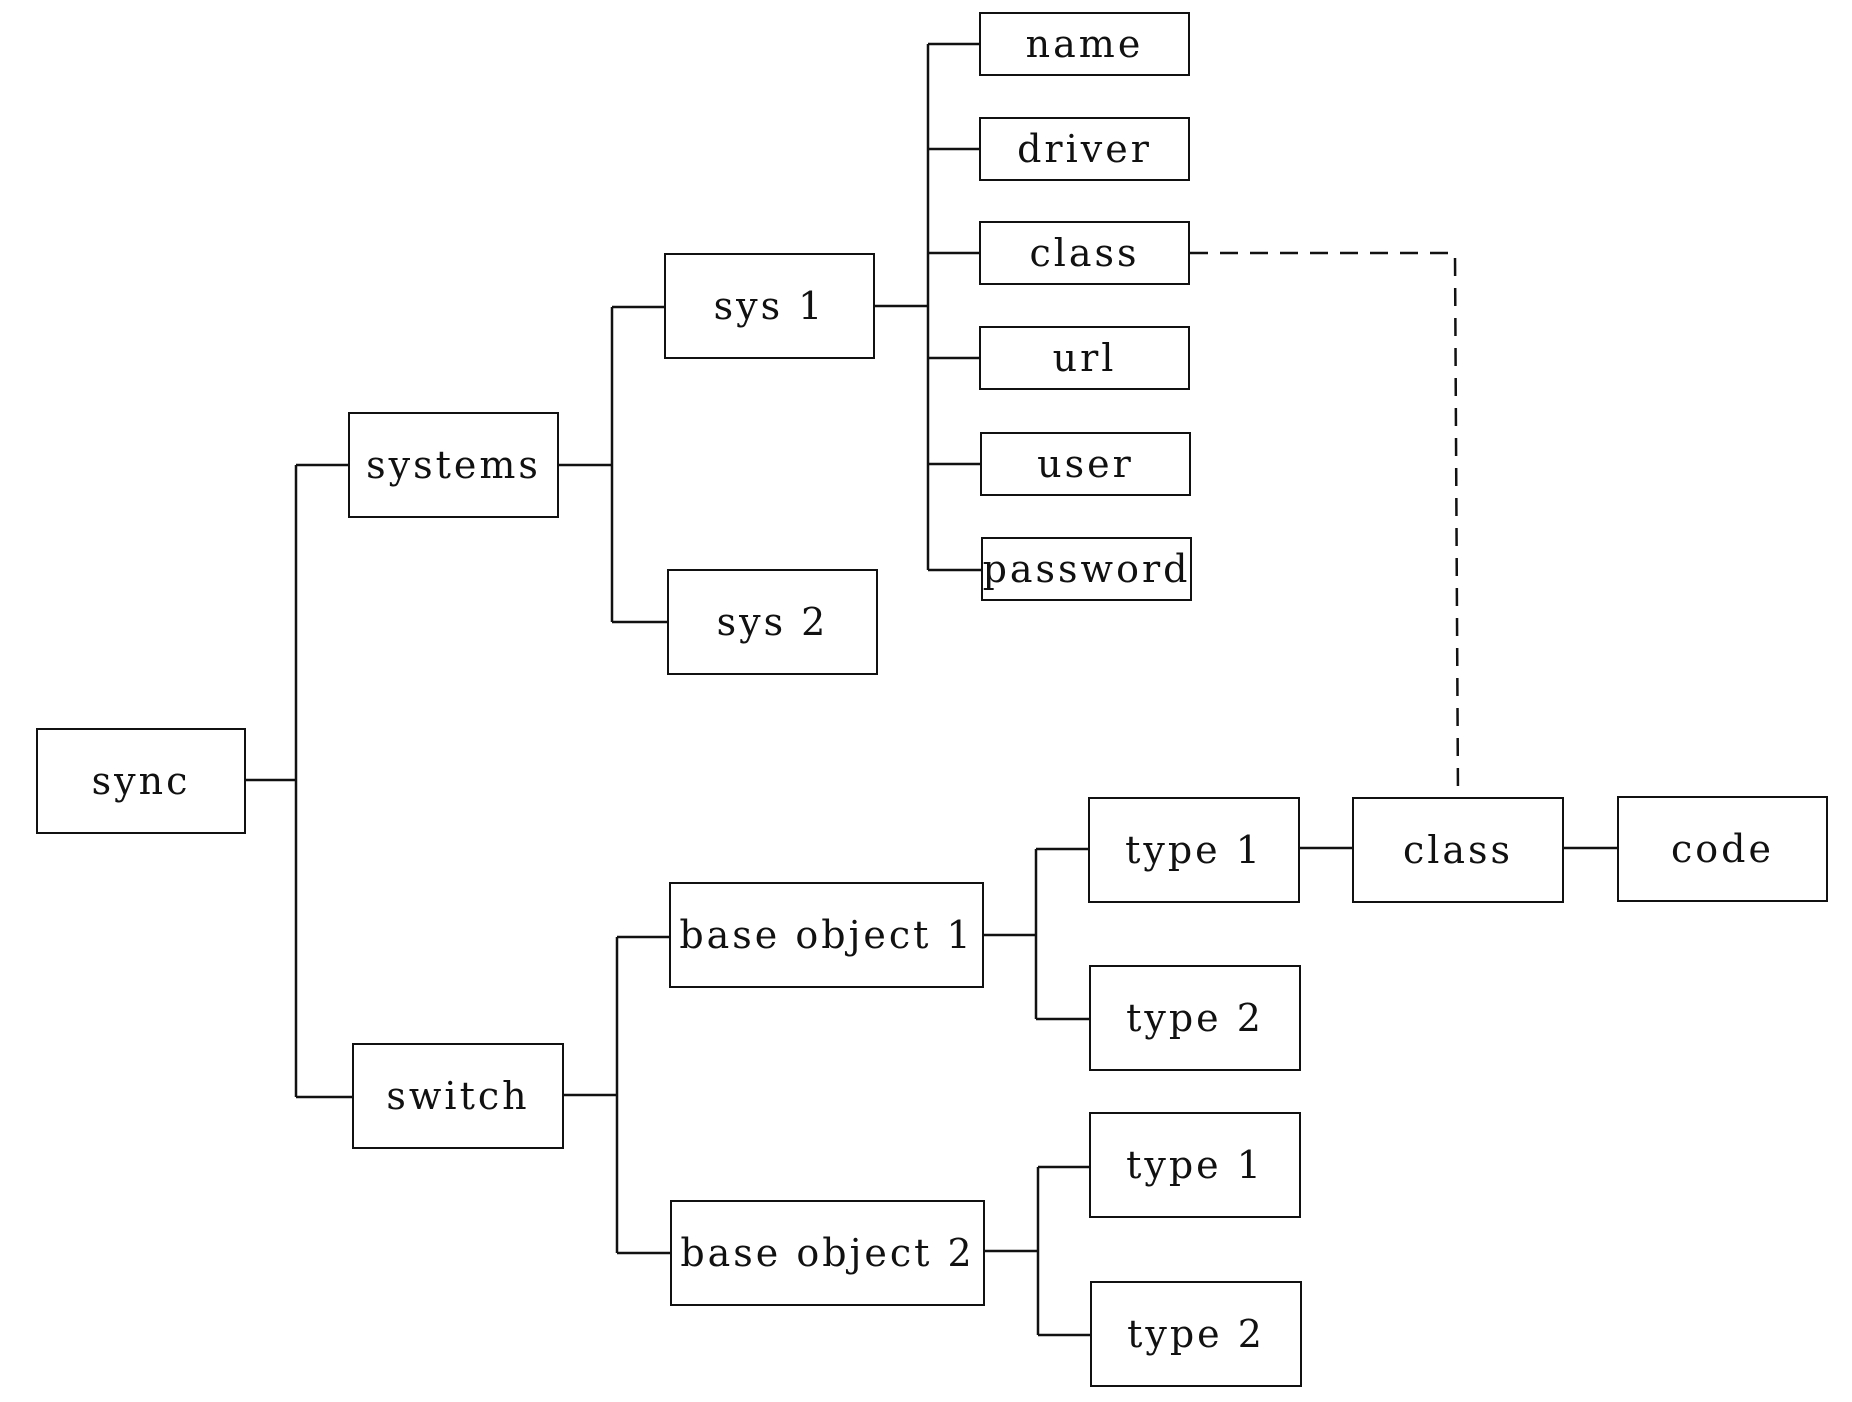 This screenshot has height=1402, width=1852. I want to click on dashed-link-class, so click(1325, 524).